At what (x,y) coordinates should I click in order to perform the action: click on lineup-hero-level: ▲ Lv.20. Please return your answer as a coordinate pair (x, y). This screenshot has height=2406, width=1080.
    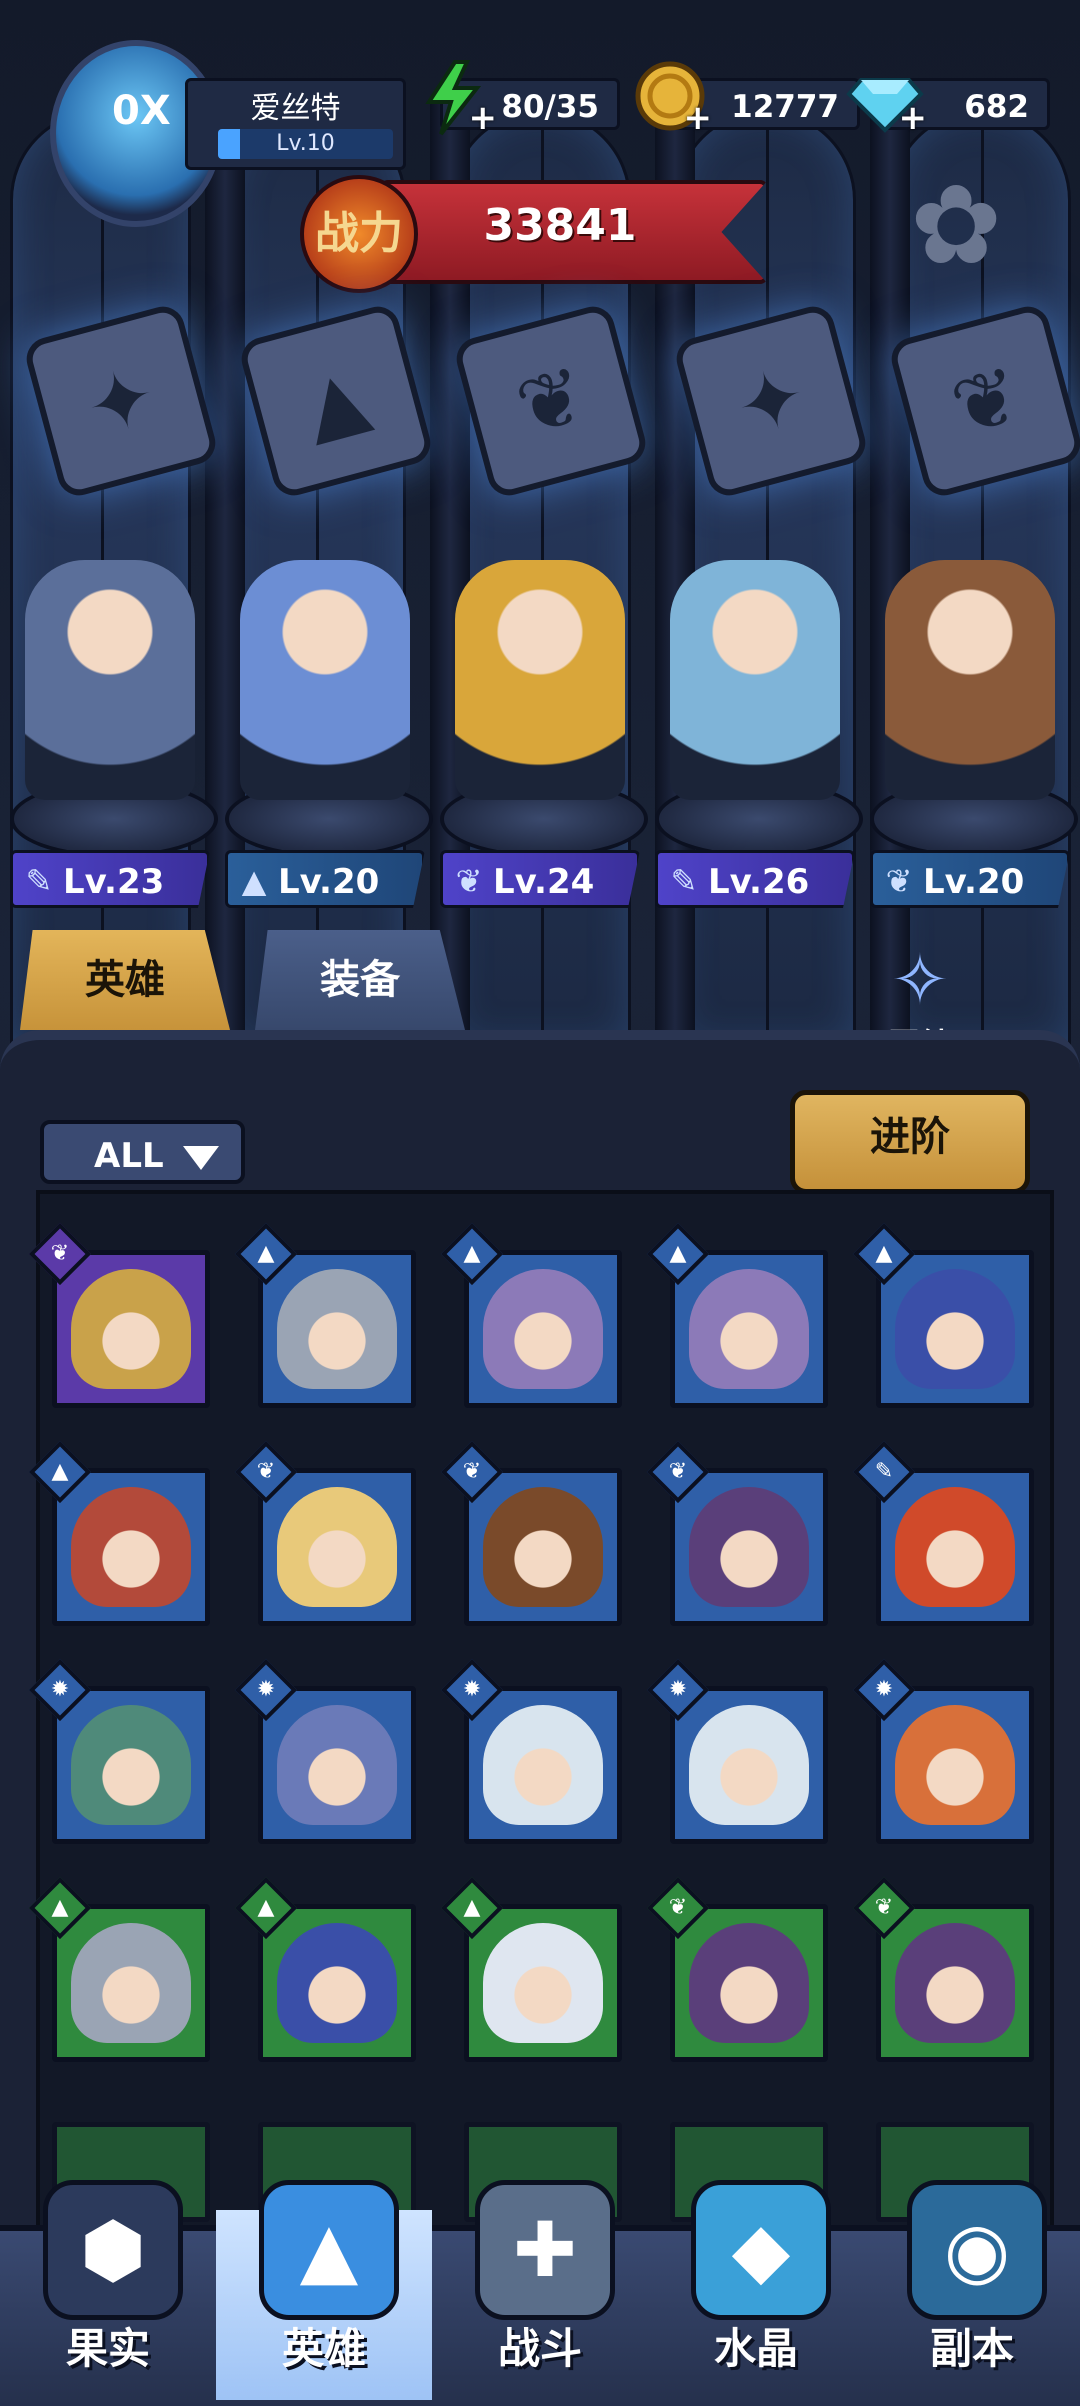
    Looking at the image, I should click on (325, 879).